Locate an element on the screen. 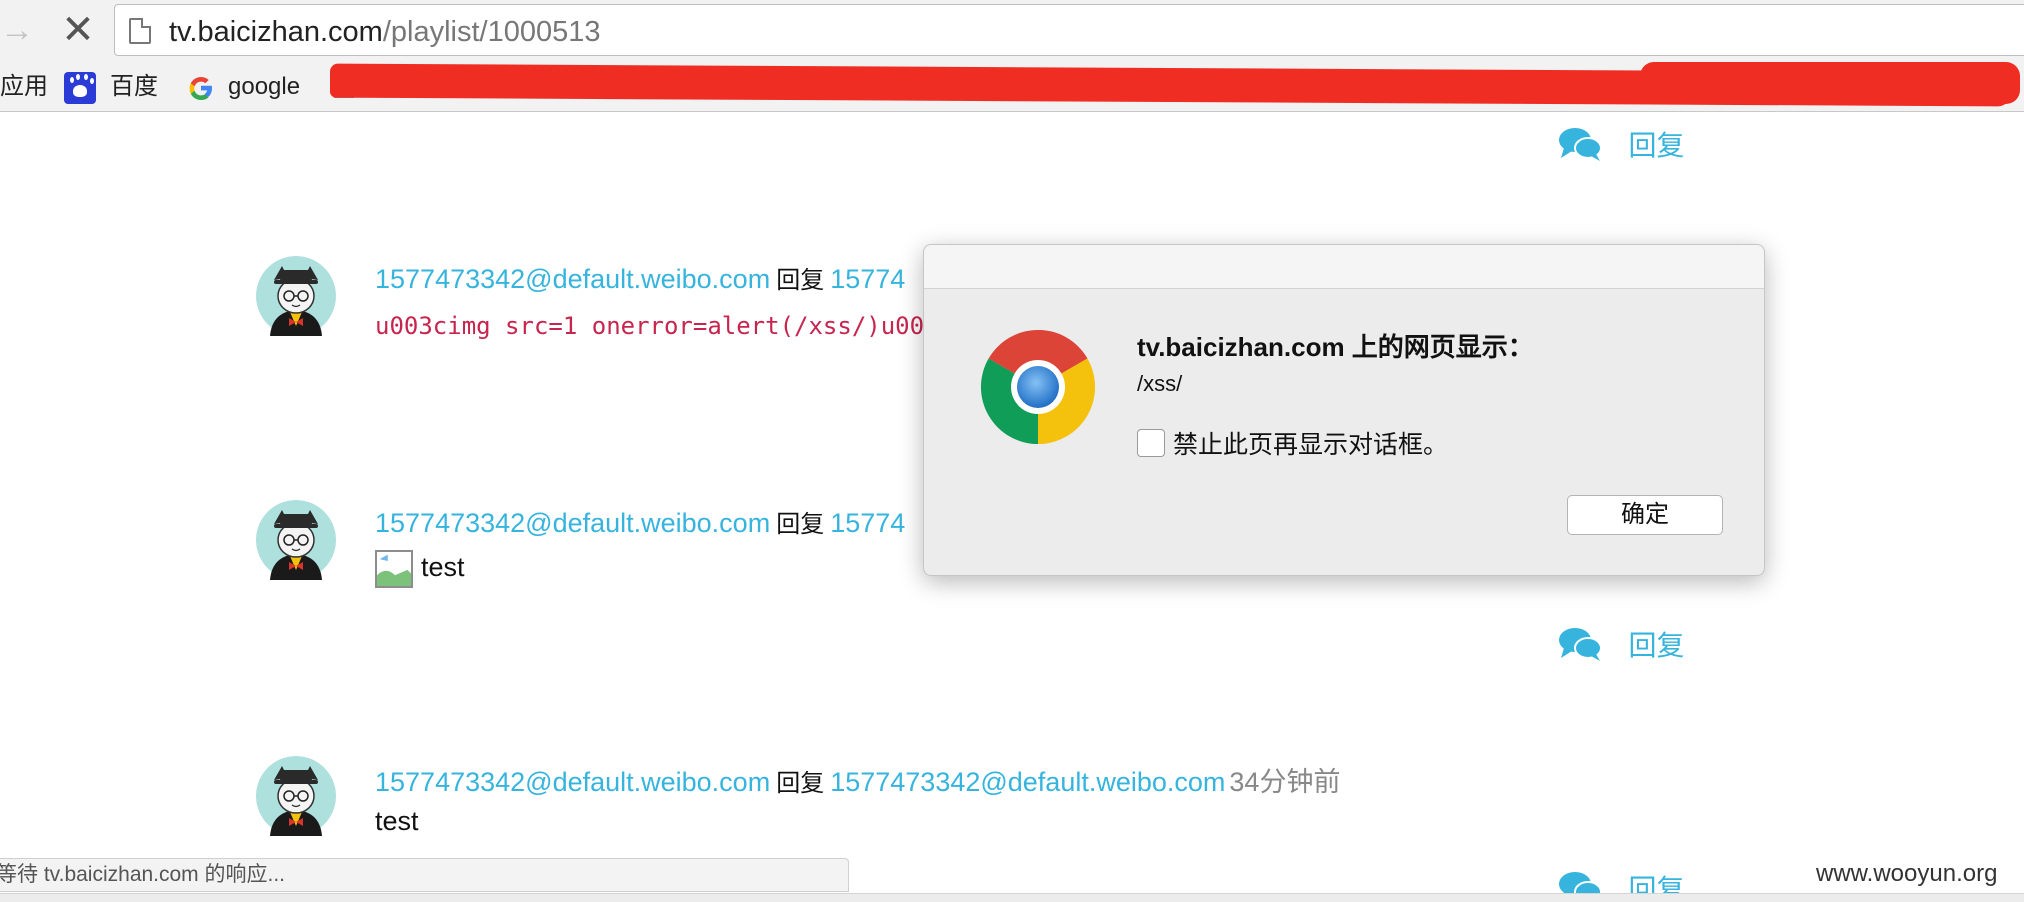 The height and width of the screenshot is (902, 2024). suppress-dialogs-label: 禁止此页再显示对话框。 is located at coordinates (1310, 443).